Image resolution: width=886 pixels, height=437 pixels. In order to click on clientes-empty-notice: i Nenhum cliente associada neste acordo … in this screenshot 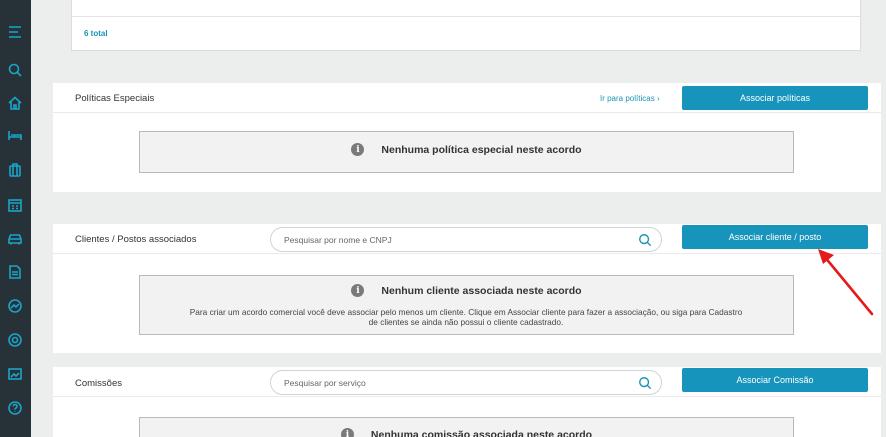, I will do `click(466, 305)`.